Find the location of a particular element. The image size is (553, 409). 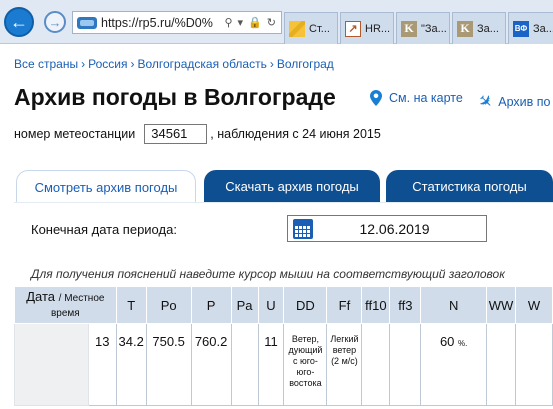

address-bar: https://rp5.ru/%D0% ⚲ ▾ 🔒 ↻ is located at coordinates (177, 22).